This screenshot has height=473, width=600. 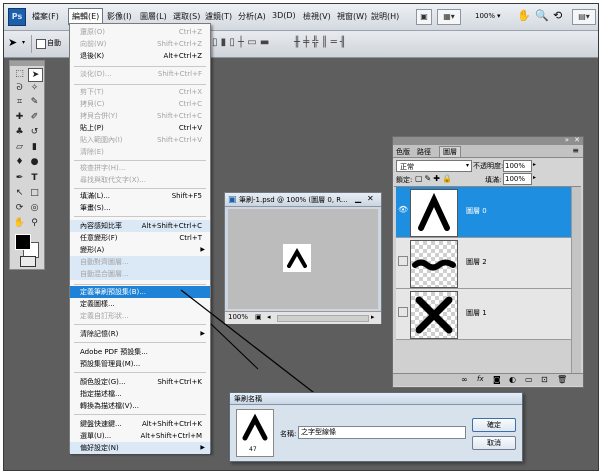 I want to click on foreground-swatch, so click(x=23, y=242).